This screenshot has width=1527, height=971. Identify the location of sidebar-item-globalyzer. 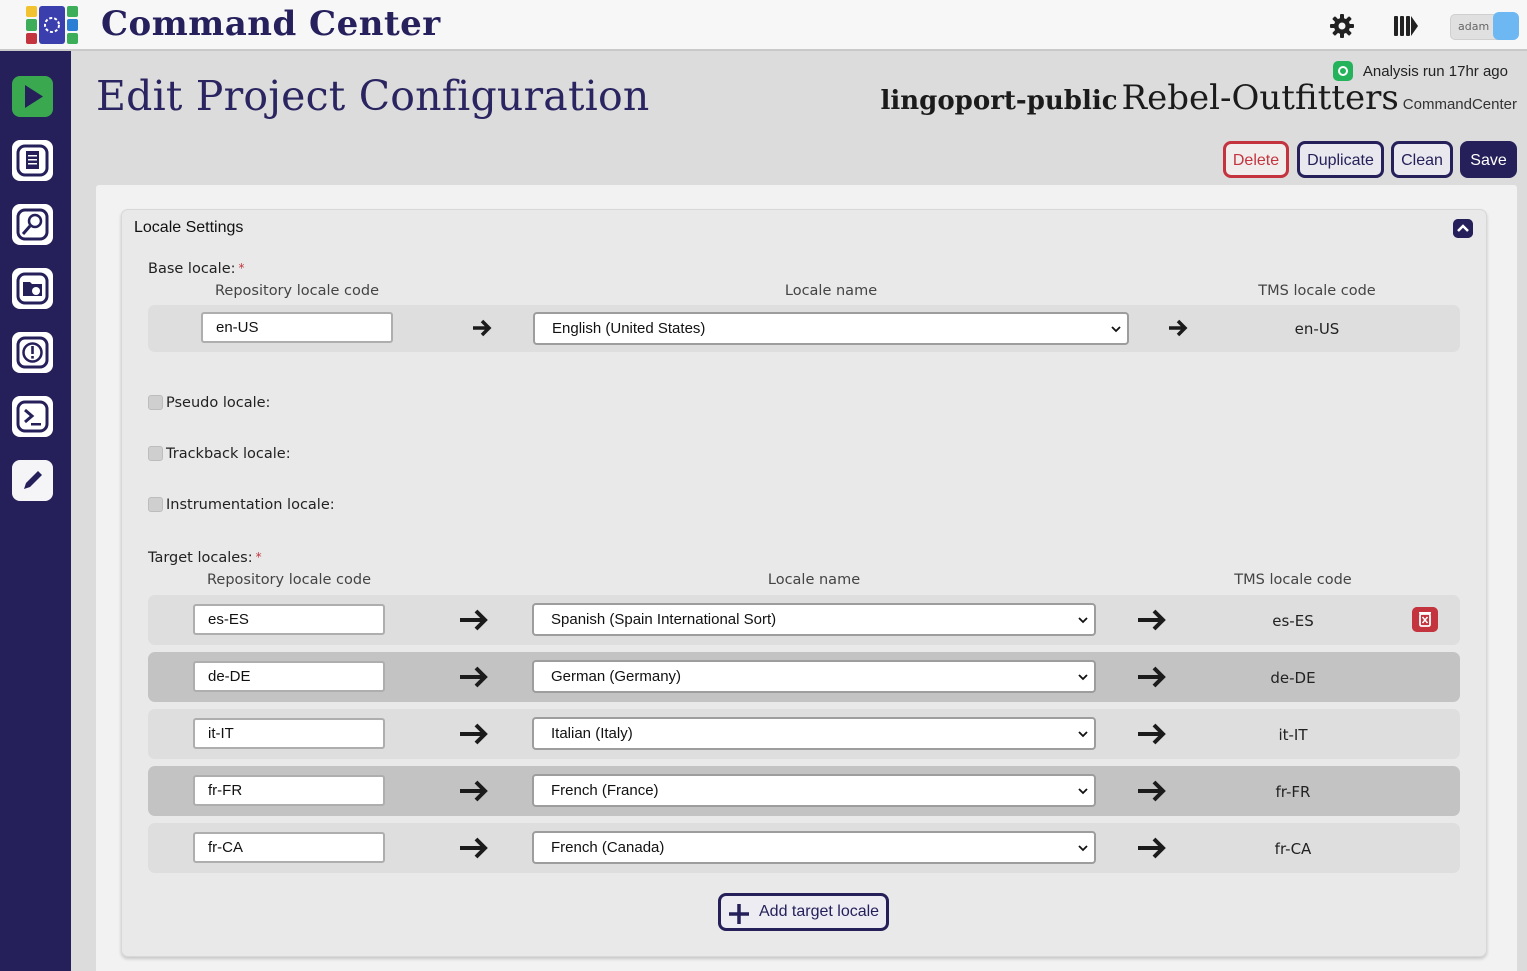
(32, 224).